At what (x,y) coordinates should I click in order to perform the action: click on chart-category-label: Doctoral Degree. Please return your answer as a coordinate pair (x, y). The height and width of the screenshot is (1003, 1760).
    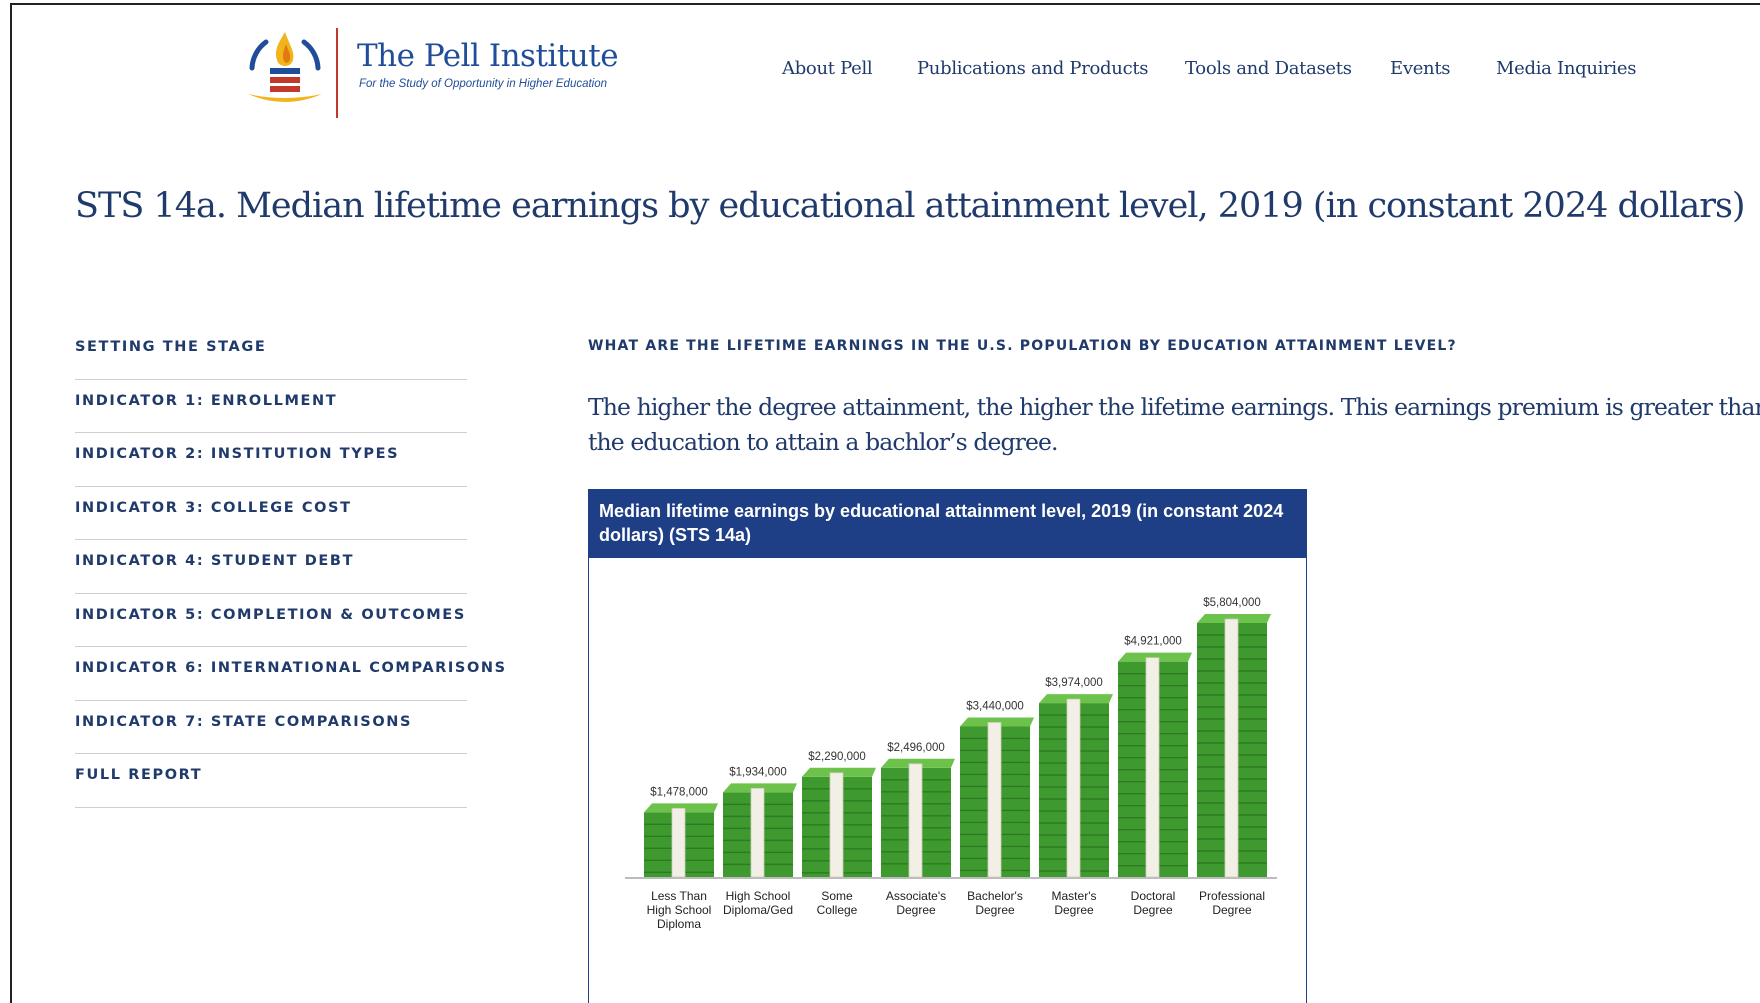
    Looking at the image, I should click on (1153, 903).